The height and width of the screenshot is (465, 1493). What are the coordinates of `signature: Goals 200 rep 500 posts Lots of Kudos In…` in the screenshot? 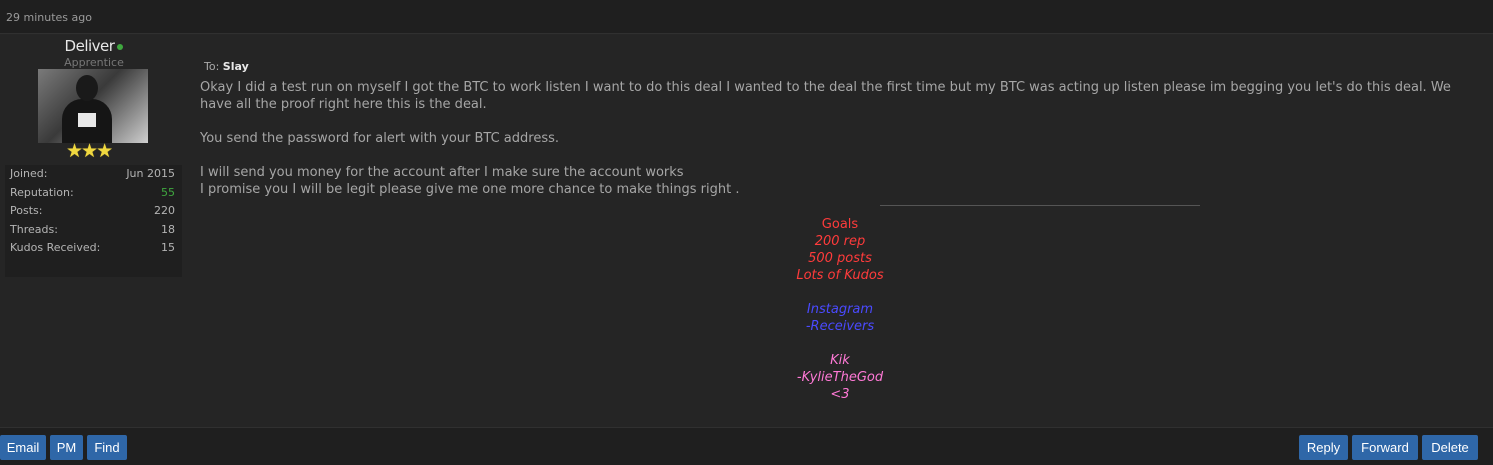 It's located at (840, 309).